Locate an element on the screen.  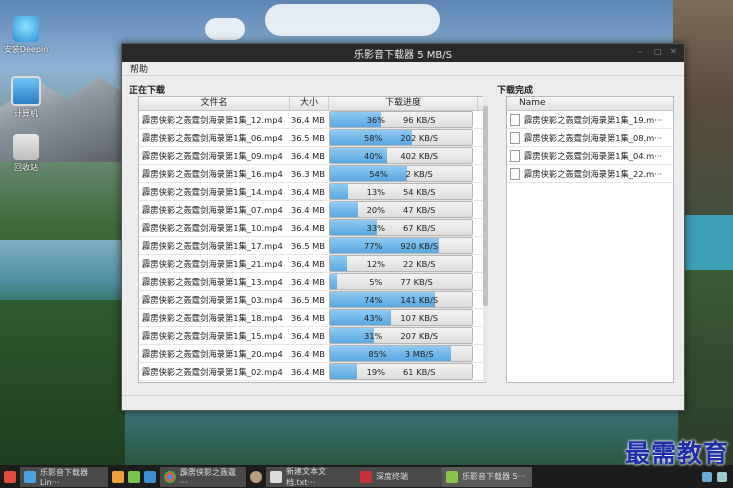
taskbar-item-label: 乐影音下载器 5··· is located at coordinates (494, 476).